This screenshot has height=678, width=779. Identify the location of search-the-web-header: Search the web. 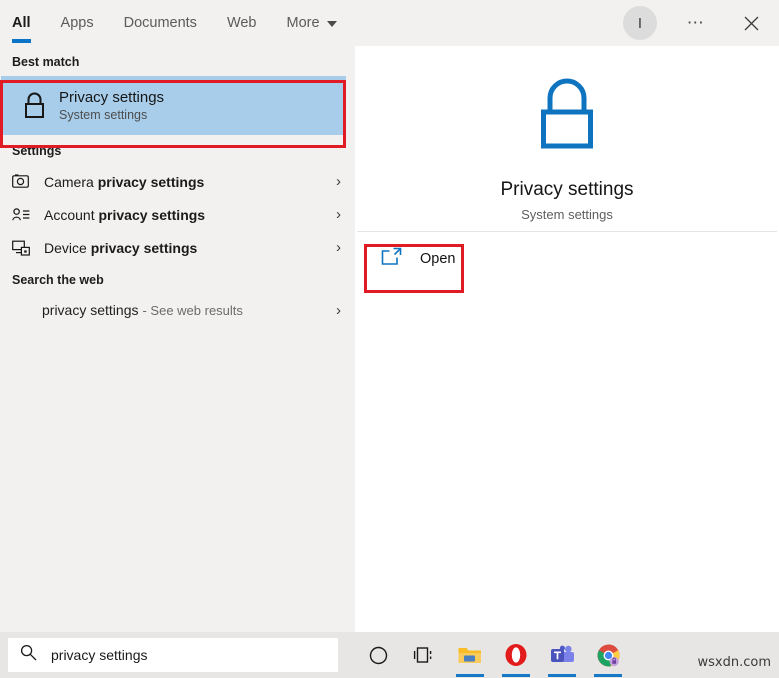
(58, 280).